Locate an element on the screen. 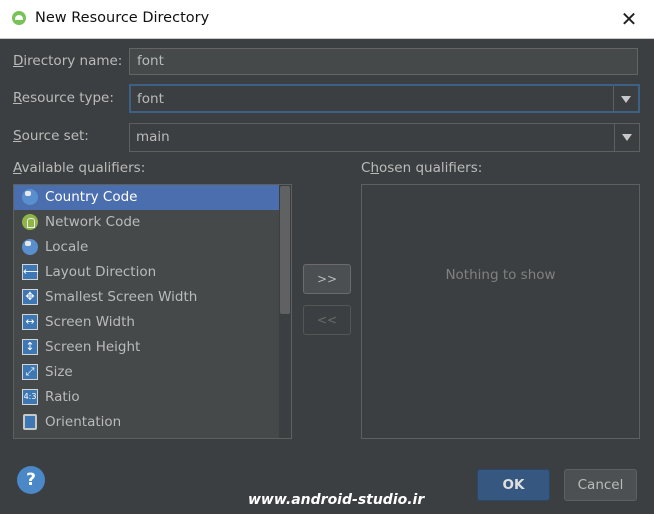 This screenshot has width=654, height=514. directory-name-label: Directory name: is located at coordinates (68, 61).